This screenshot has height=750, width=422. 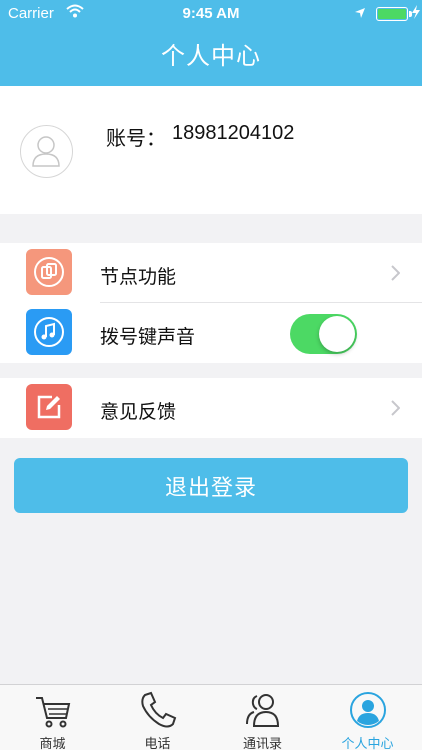 I want to click on battery-icon, so click(x=392, y=14).